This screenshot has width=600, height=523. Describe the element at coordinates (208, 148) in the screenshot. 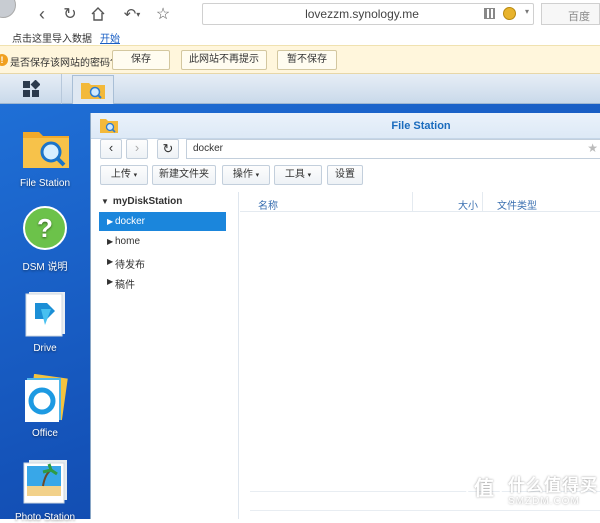

I see `path-text: docker` at that location.